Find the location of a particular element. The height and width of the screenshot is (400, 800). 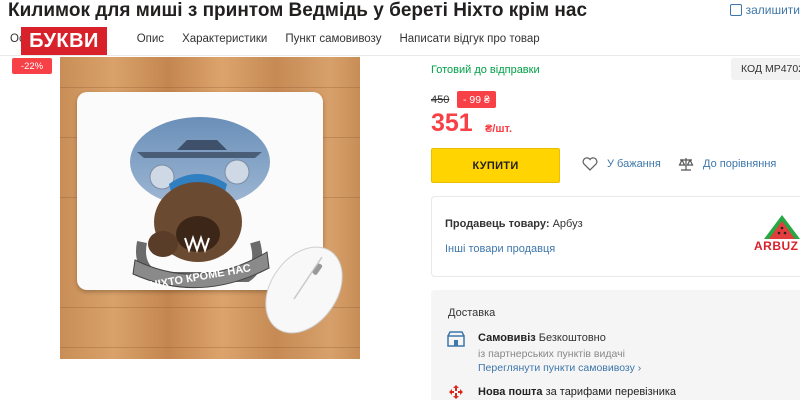

old-price: 450 is located at coordinates (440, 100).